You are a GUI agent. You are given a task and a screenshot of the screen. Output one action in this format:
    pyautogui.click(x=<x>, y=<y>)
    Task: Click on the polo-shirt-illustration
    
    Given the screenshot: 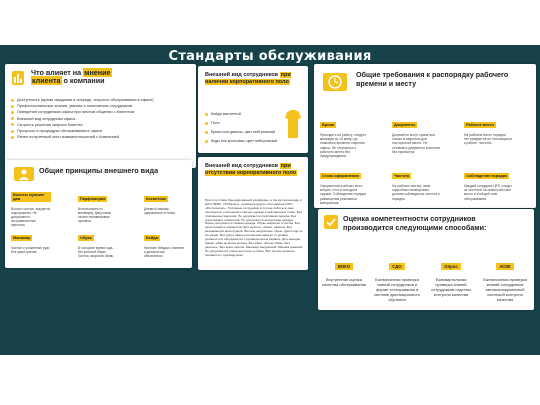 What is the action you would take?
    pyautogui.click(x=293, y=126)
    